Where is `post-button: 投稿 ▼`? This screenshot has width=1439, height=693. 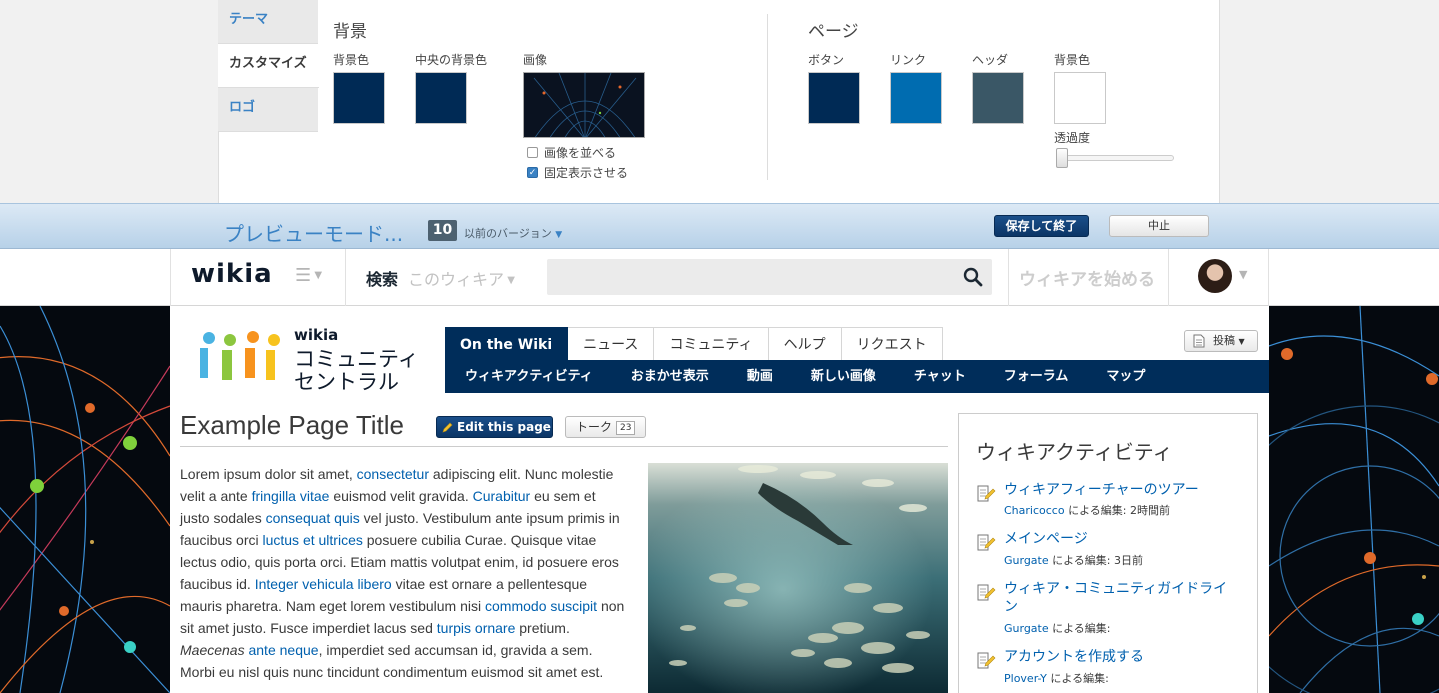
post-button: 投稿 ▼ is located at coordinates (1221, 341).